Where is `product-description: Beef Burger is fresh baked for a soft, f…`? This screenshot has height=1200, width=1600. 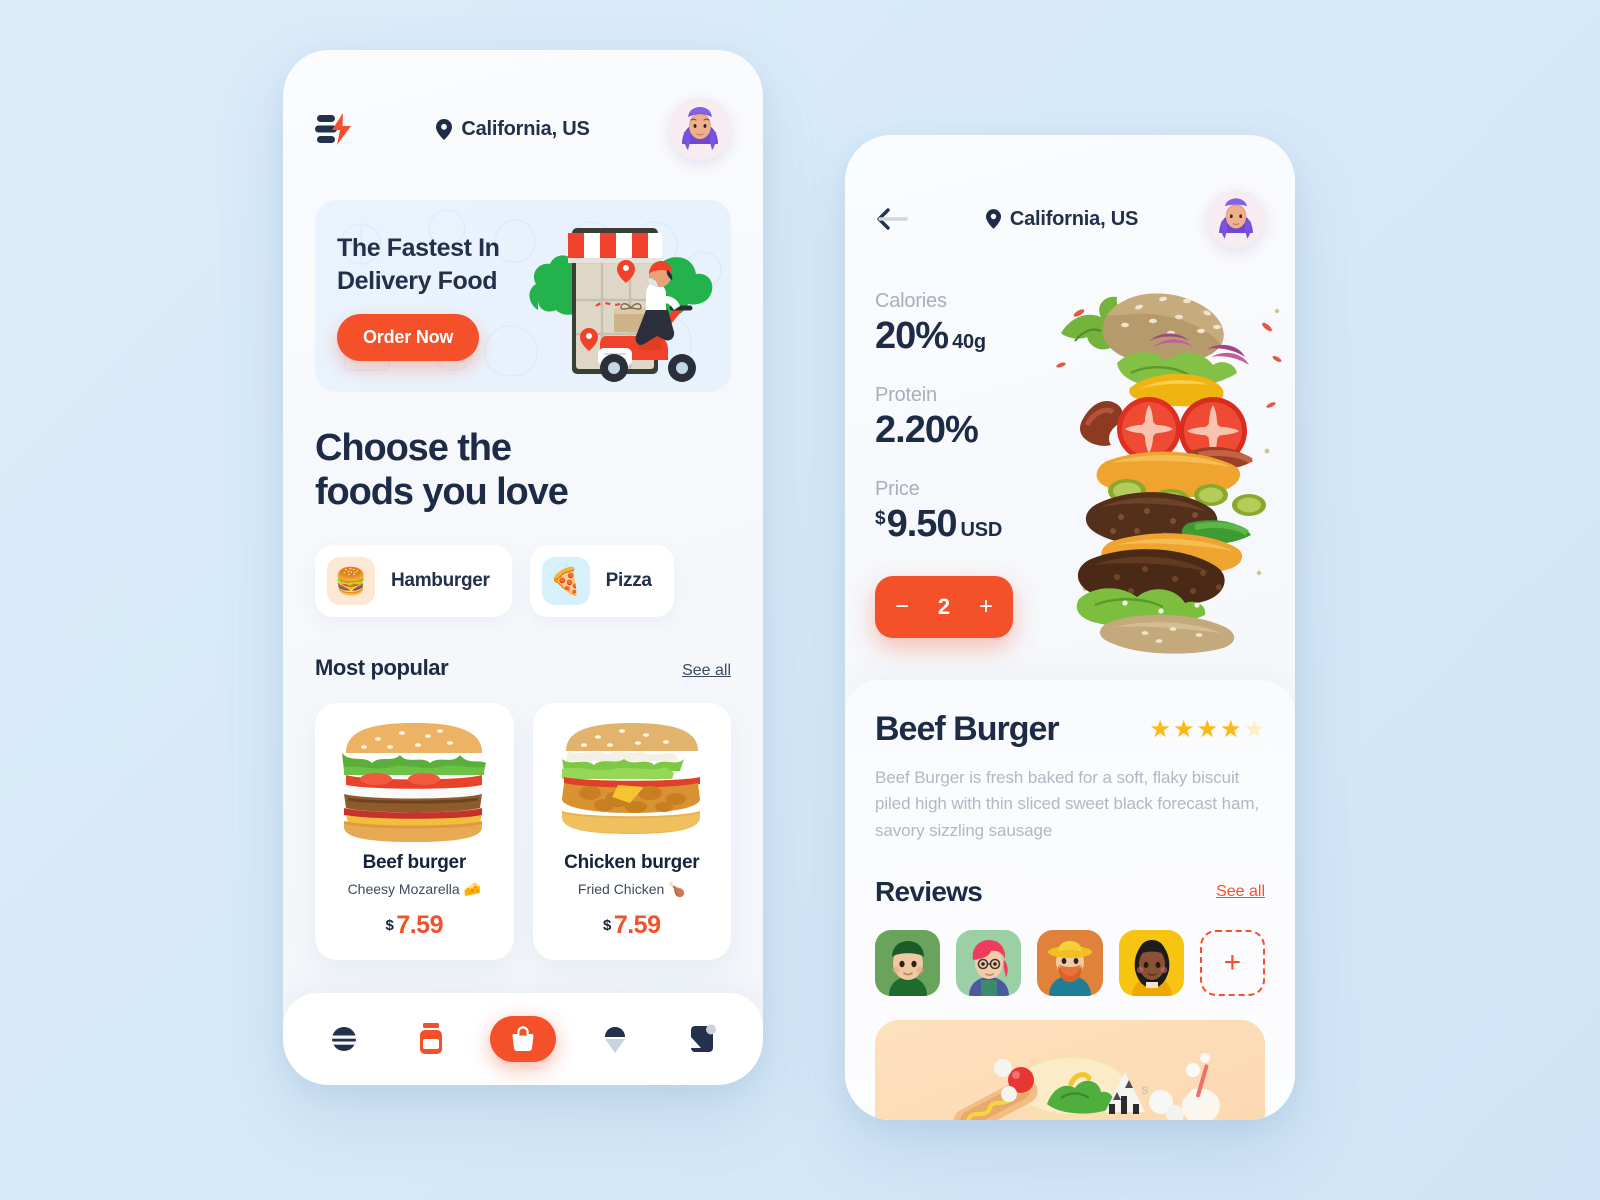 product-description: Beef Burger is fresh baked for a soft, f… is located at coordinates (1067, 804).